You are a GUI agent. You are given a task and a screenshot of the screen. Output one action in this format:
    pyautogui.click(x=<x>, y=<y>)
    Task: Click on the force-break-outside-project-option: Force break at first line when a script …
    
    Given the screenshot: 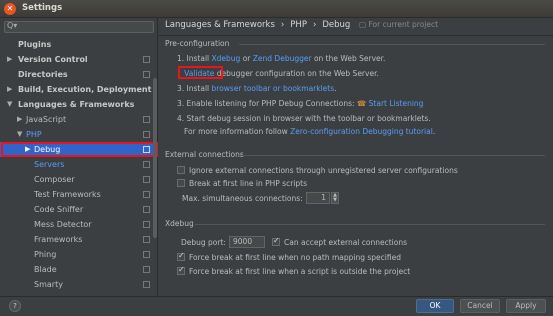 What is the action you would take?
    pyautogui.click(x=293, y=270)
    